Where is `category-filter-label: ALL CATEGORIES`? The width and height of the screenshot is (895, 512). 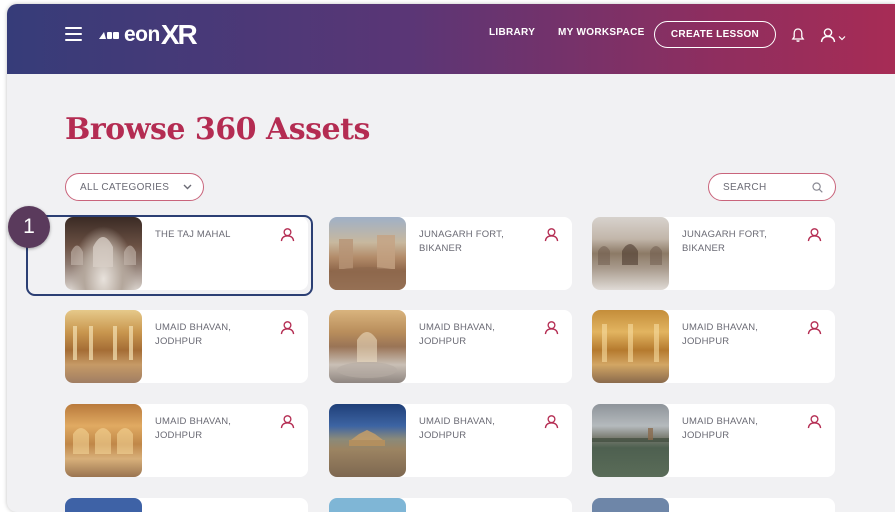 category-filter-label: ALL CATEGORIES is located at coordinates (125, 187).